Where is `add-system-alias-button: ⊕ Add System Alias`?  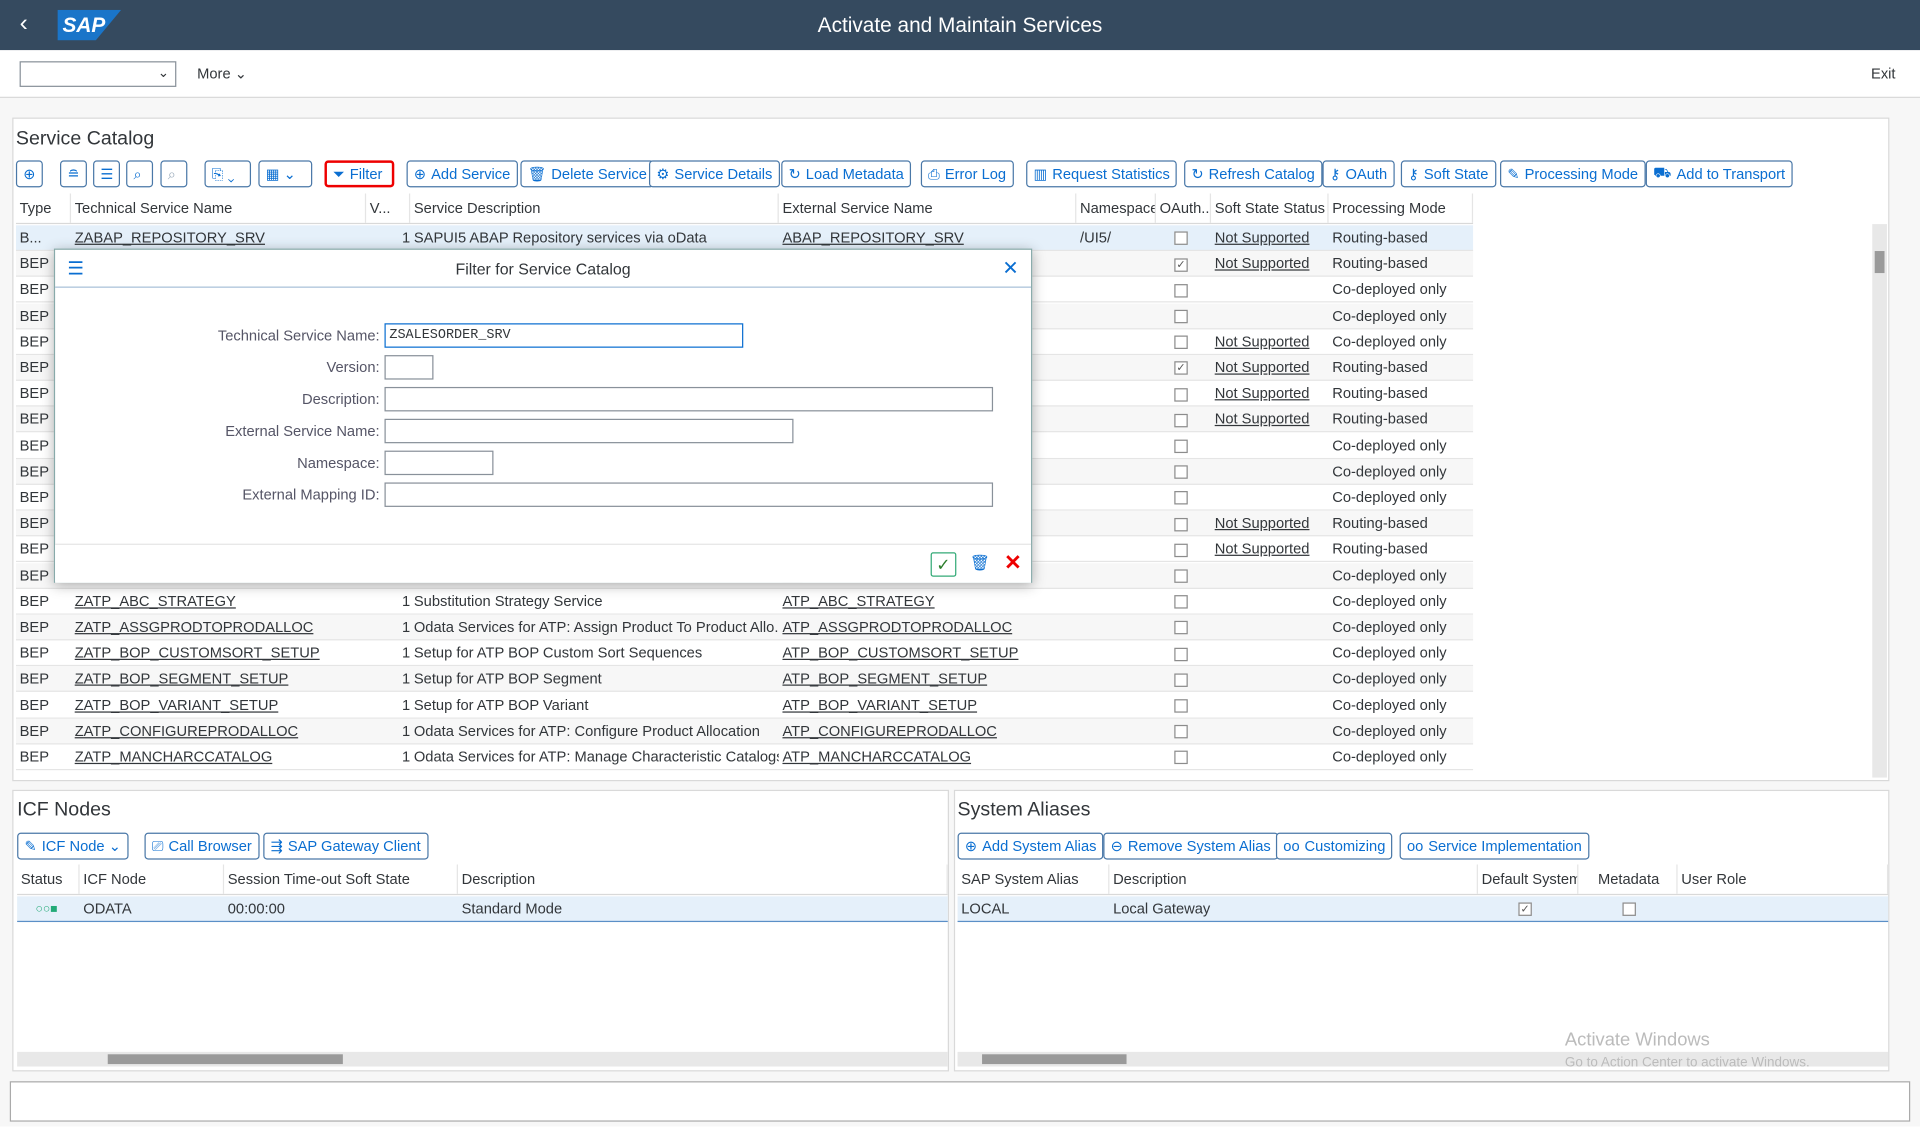 add-system-alias-button: ⊕ Add System Alias is located at coordinates (1030, 846).